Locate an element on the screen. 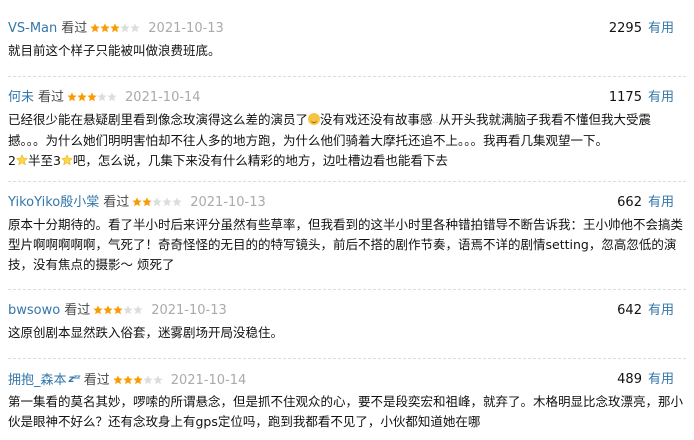 This screenshot has height=440, width=694. vote-area: 642 有用 is located at coordinates (645, 311).